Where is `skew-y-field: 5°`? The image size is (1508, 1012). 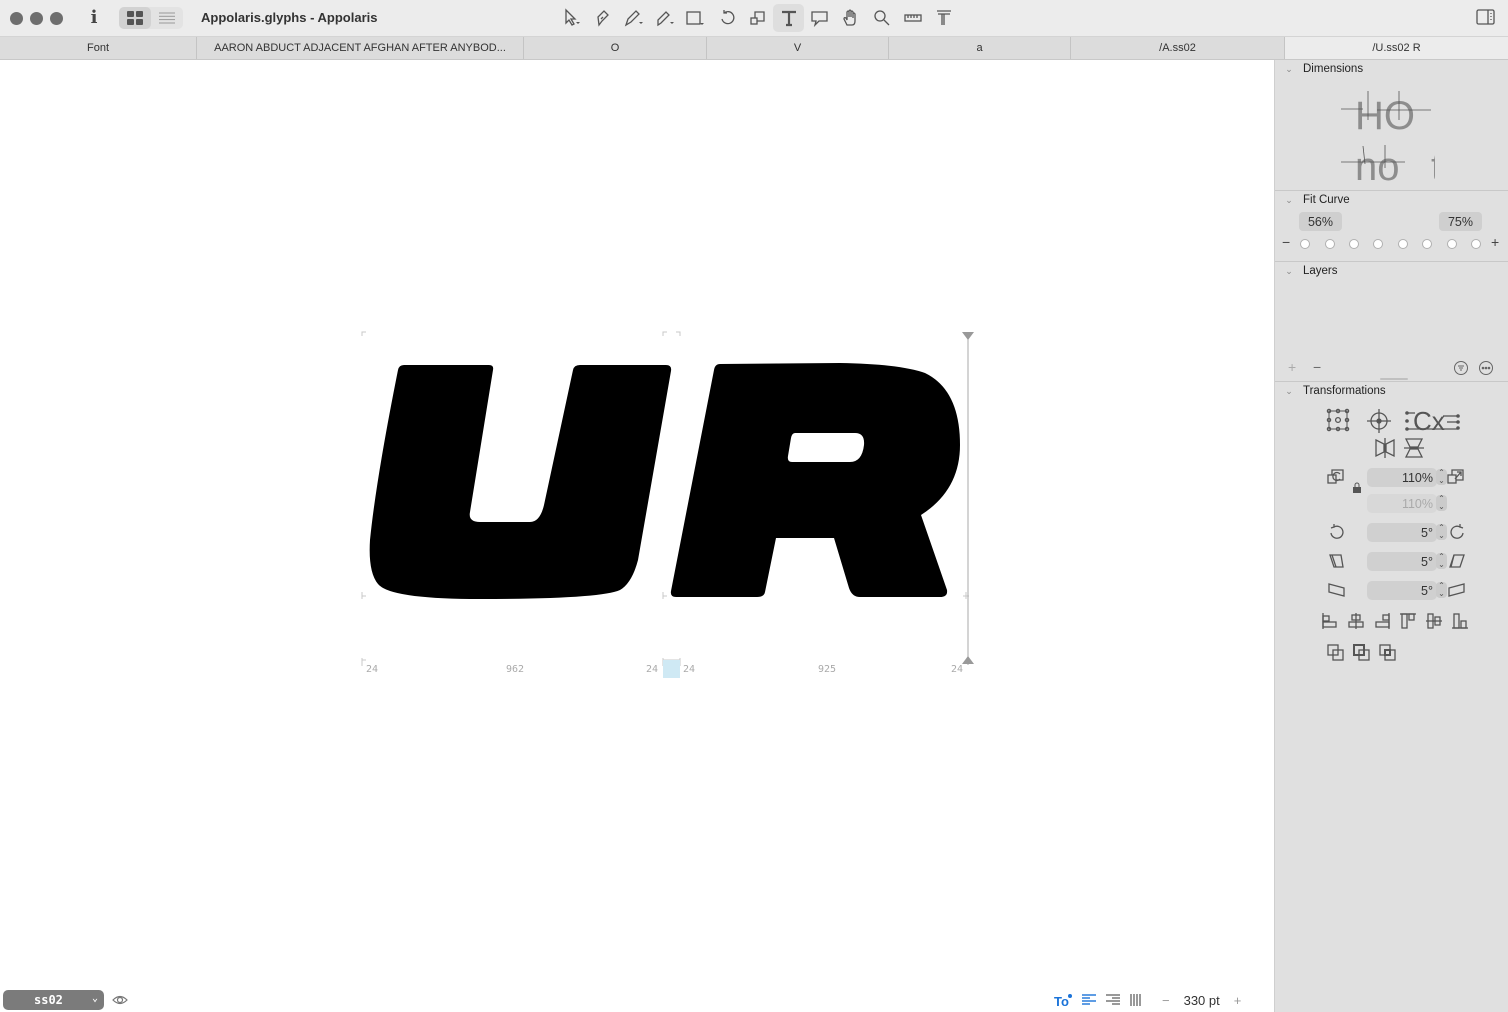 skew-y-field: 5° is located at coordinates (1402, 590).